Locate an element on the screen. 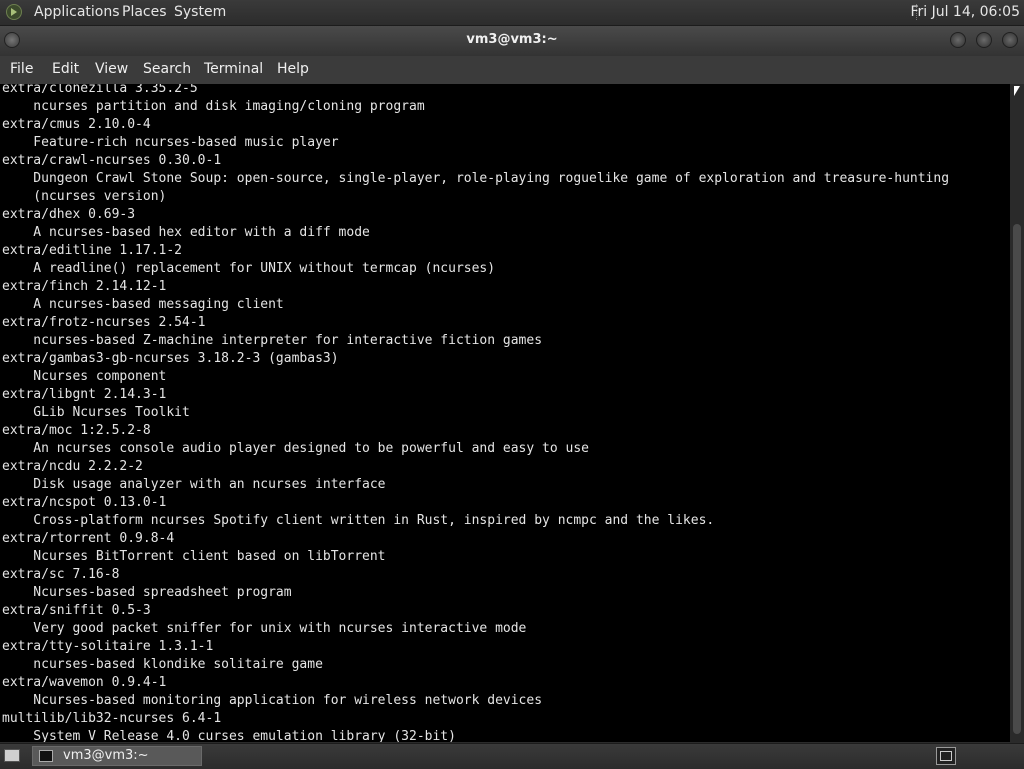  menu-view: View is located at coordinates (111, 69).